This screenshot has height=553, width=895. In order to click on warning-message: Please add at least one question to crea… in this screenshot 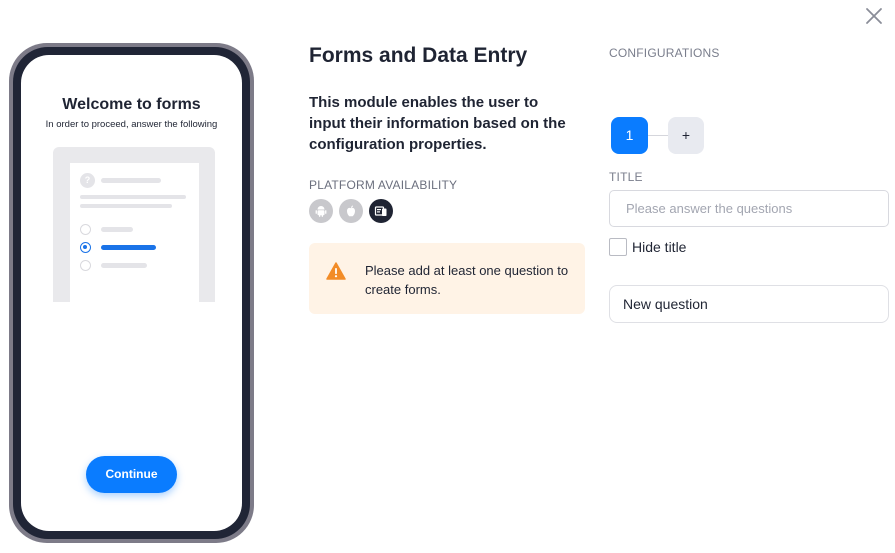, I will do `click(447, 278)`.